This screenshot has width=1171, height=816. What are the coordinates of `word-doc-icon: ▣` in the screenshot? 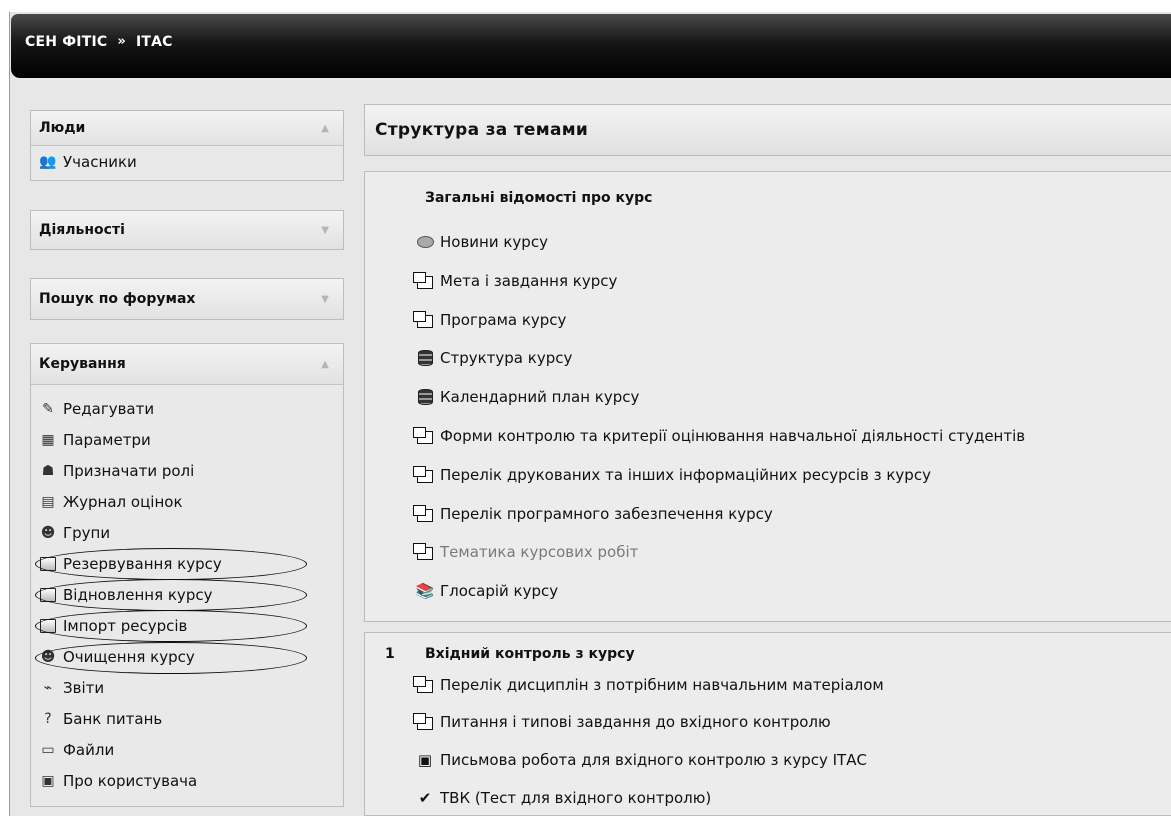 It's located at (425, 760).